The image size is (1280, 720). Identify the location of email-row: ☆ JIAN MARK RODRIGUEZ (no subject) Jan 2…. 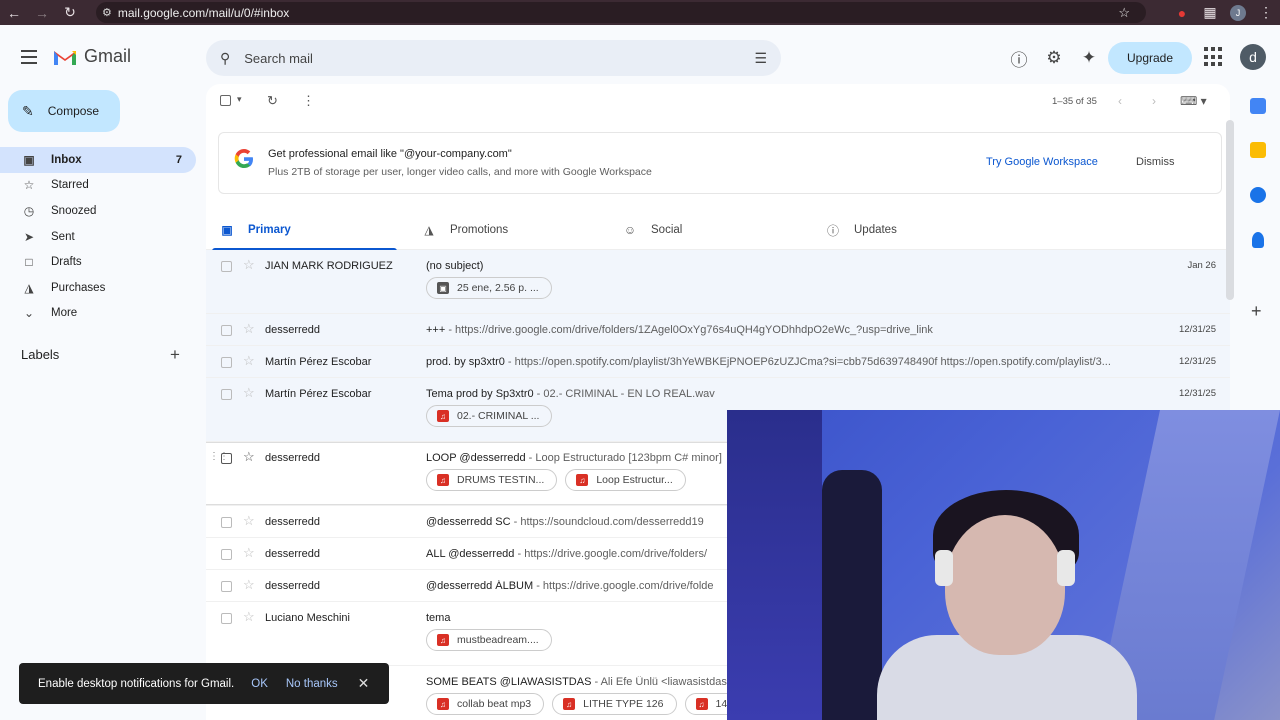
(718, 282).